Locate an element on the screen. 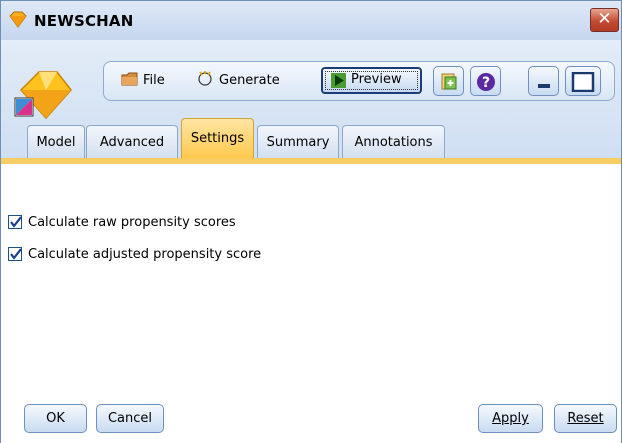 The width and height of the screenshot is (622, 443). reset-button: Reset is located at coordinates (585, 418).